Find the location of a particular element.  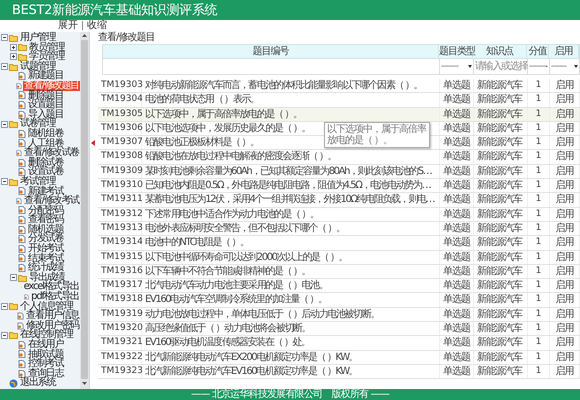

table-row: TM19319 动力电池放电过程中，单体电压低于（ ）后动力电池被切断。 单选题 新能源汽车 1 启用 is located at coordinates (339, 315).